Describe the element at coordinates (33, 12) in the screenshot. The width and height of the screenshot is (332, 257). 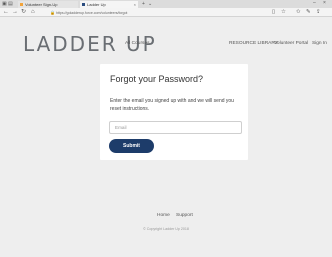
I see `home-icon: ⌂` at that location.